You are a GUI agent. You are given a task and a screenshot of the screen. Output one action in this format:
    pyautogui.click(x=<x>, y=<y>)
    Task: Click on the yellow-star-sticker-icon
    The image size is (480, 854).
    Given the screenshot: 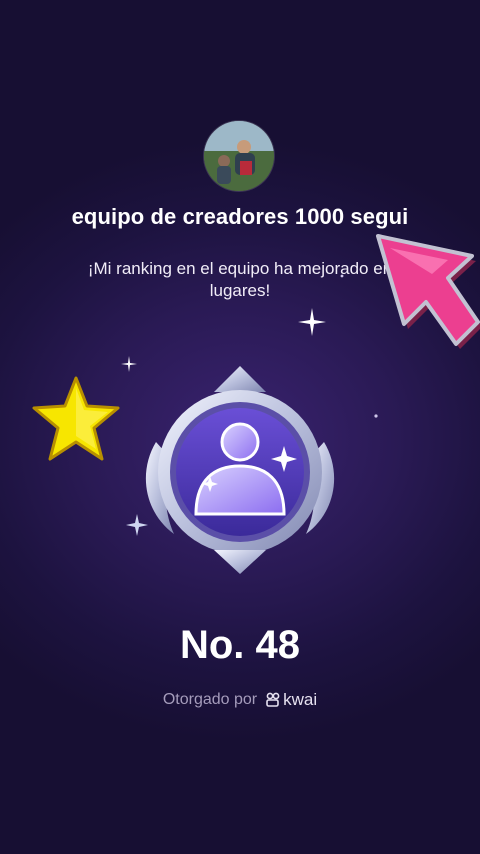 What is the action you would take?
    pyautogui.click(x=76, y=418)
    